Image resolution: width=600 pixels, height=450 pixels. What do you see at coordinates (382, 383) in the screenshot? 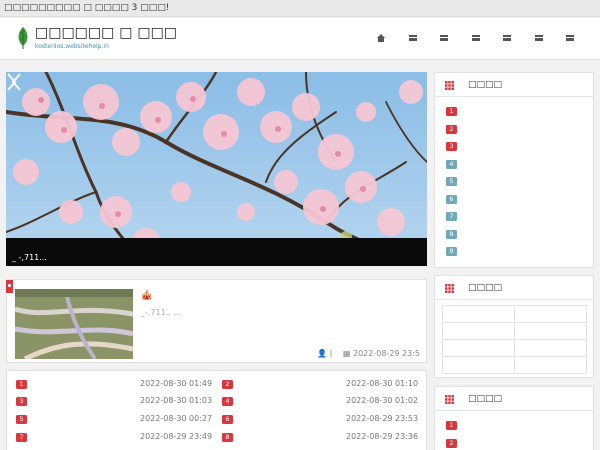
I see `list-date: 2022-08-30 01:10` at bounding box center [382, 383].